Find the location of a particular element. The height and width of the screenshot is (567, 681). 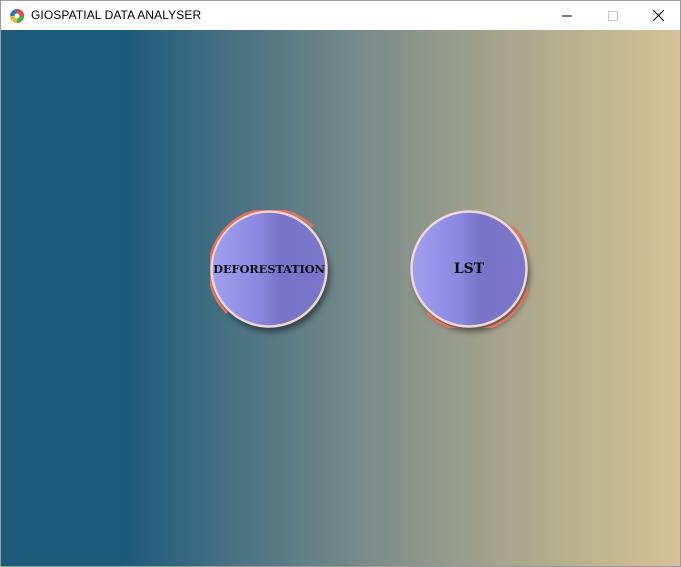

globe-app-icon is located at coordinates (17, 16).